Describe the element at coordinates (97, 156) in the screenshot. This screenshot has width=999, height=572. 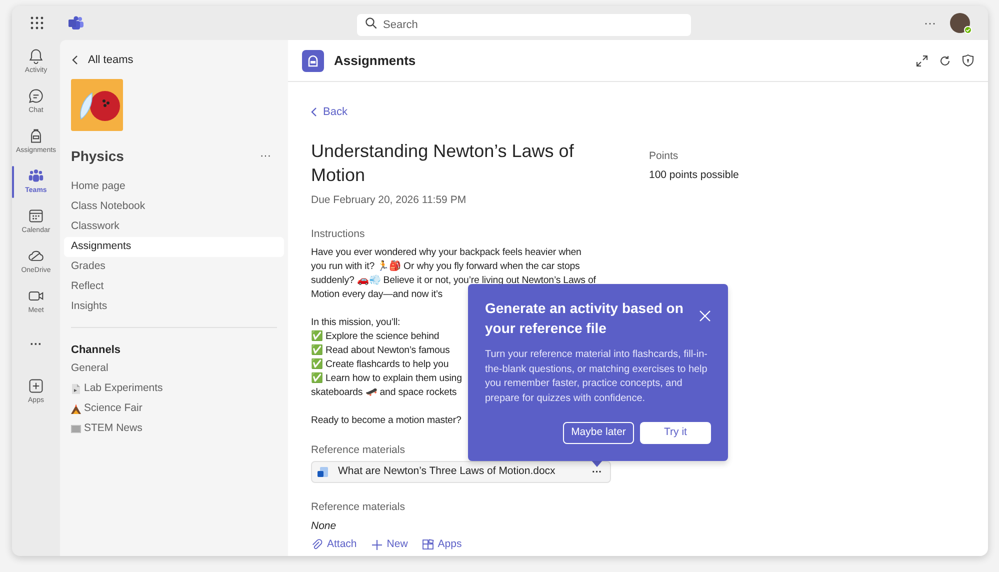
I see `team-name: Physics` at that location.